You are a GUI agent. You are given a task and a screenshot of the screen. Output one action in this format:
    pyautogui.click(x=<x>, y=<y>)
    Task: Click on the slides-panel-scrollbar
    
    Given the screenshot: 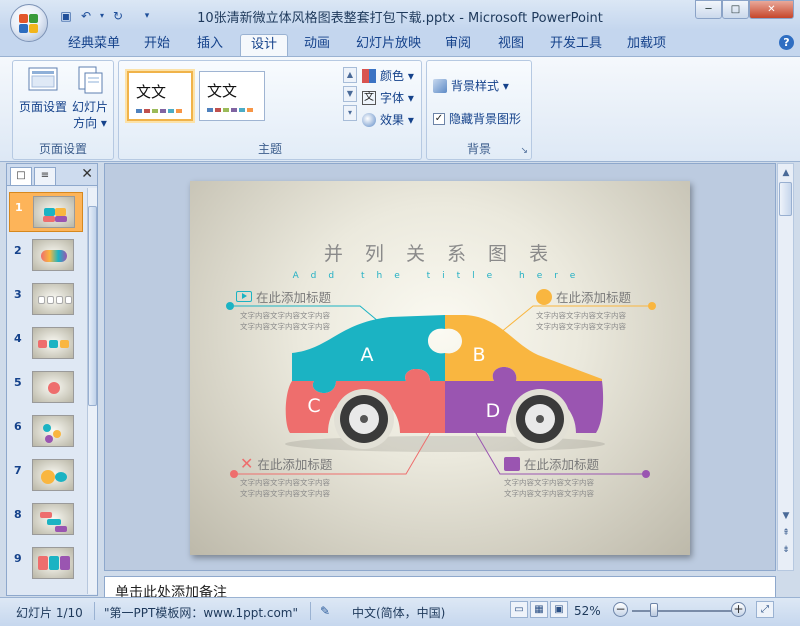 What is the action you would take?
    pyautogui.click(x=92, y=391)
    